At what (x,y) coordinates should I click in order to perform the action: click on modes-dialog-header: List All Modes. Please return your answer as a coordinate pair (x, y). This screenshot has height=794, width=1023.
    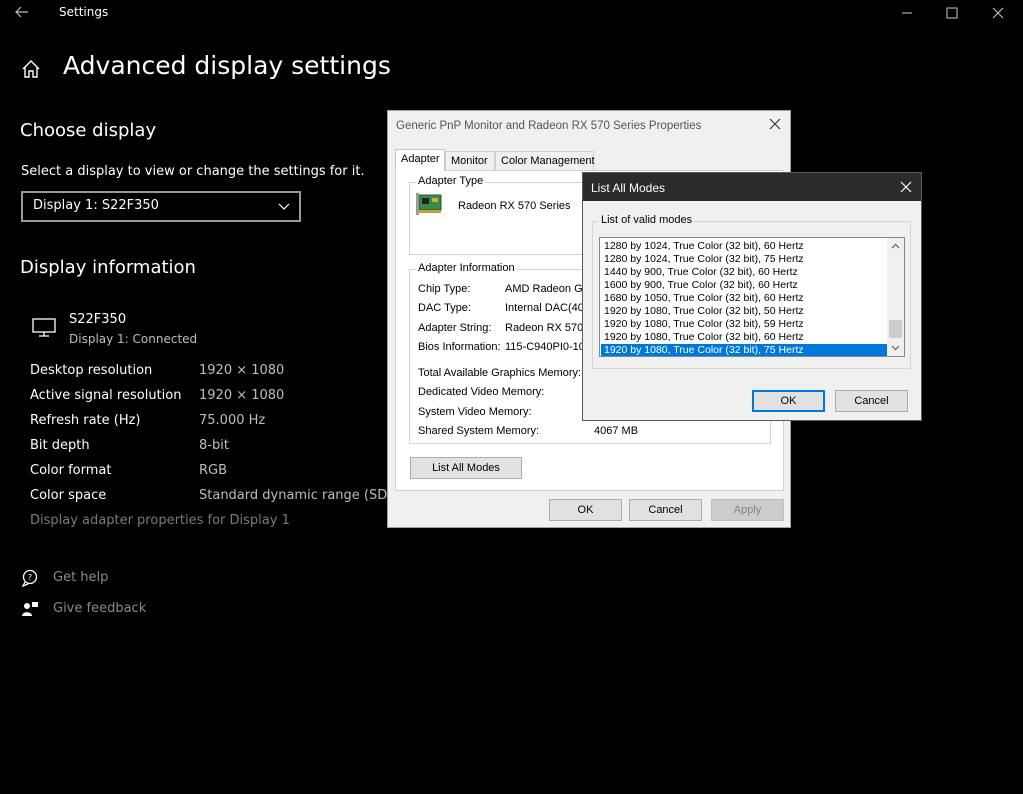
    Looking at the image, I should click on (752, 187).